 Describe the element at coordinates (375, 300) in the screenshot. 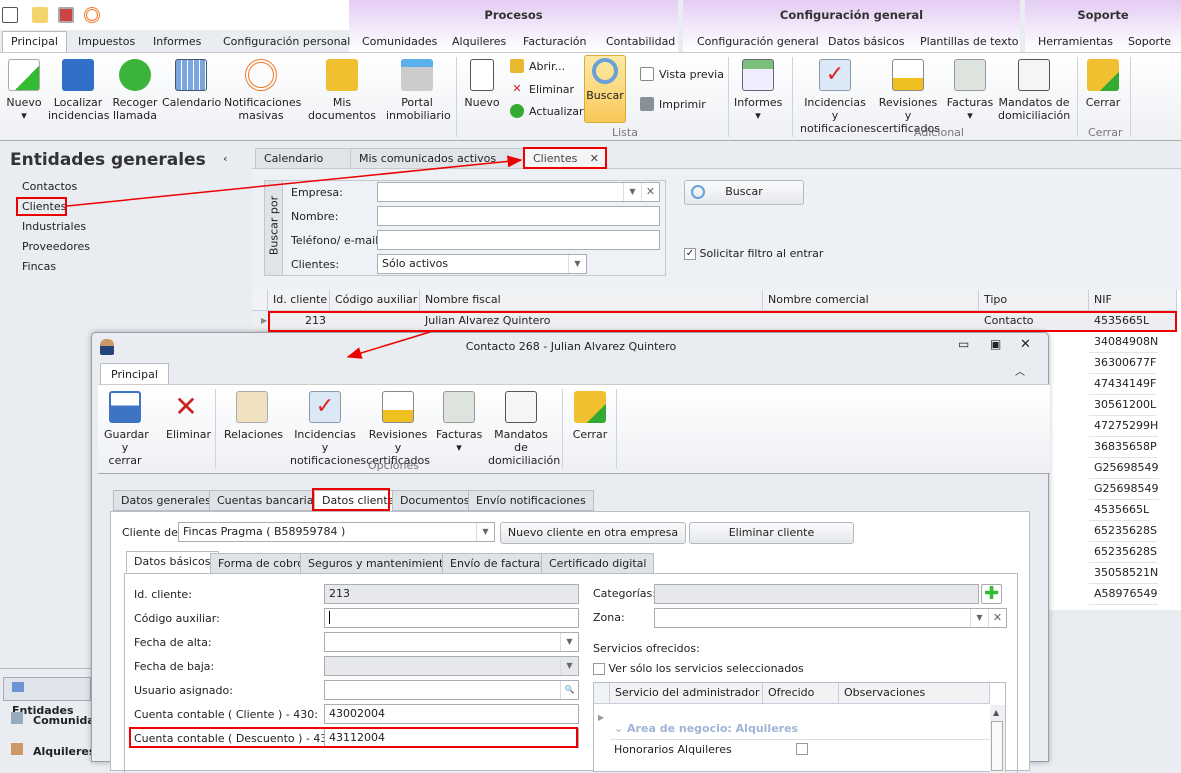

I see `col-codigo-auxiliar: Código auxiliar` at that location.